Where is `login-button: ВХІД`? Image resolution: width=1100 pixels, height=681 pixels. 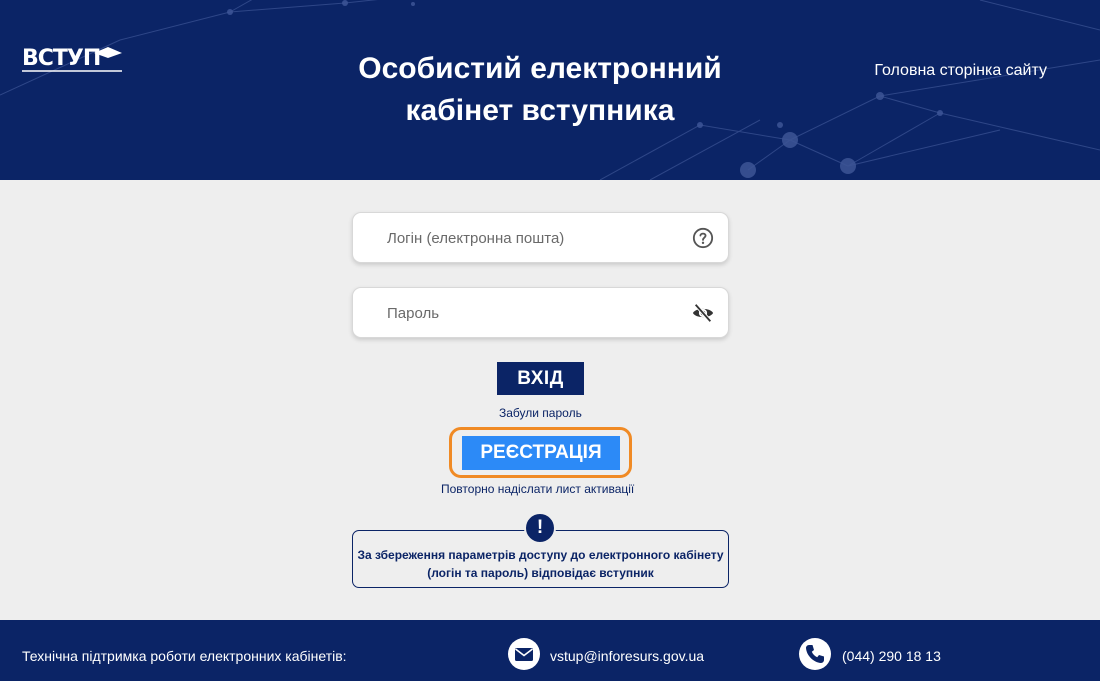 login-button: ВХІД is located at coordinates (540, 378).